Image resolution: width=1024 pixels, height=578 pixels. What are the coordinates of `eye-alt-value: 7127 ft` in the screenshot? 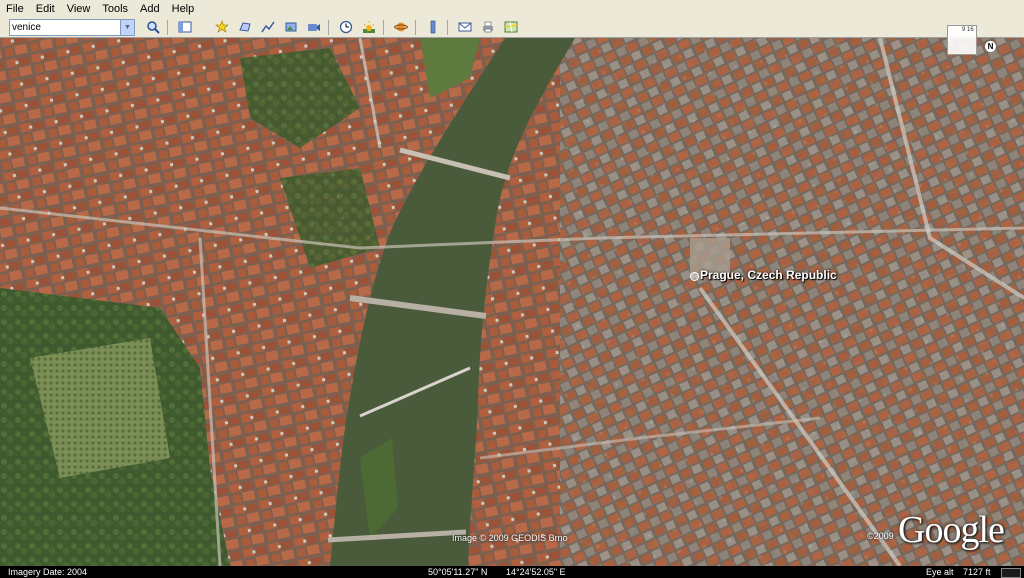 It's located at (977, 572).